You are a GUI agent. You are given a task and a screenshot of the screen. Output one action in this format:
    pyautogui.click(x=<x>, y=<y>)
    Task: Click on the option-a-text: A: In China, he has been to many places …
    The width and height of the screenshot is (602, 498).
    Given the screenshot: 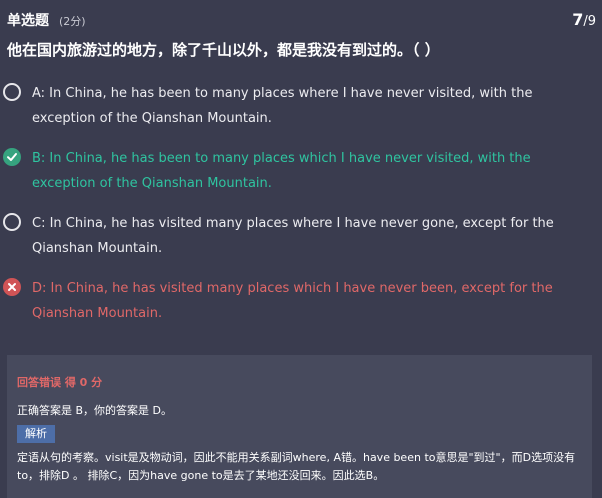 What is the action you would take?
    pyautogui.click(x=282, y=106)
    